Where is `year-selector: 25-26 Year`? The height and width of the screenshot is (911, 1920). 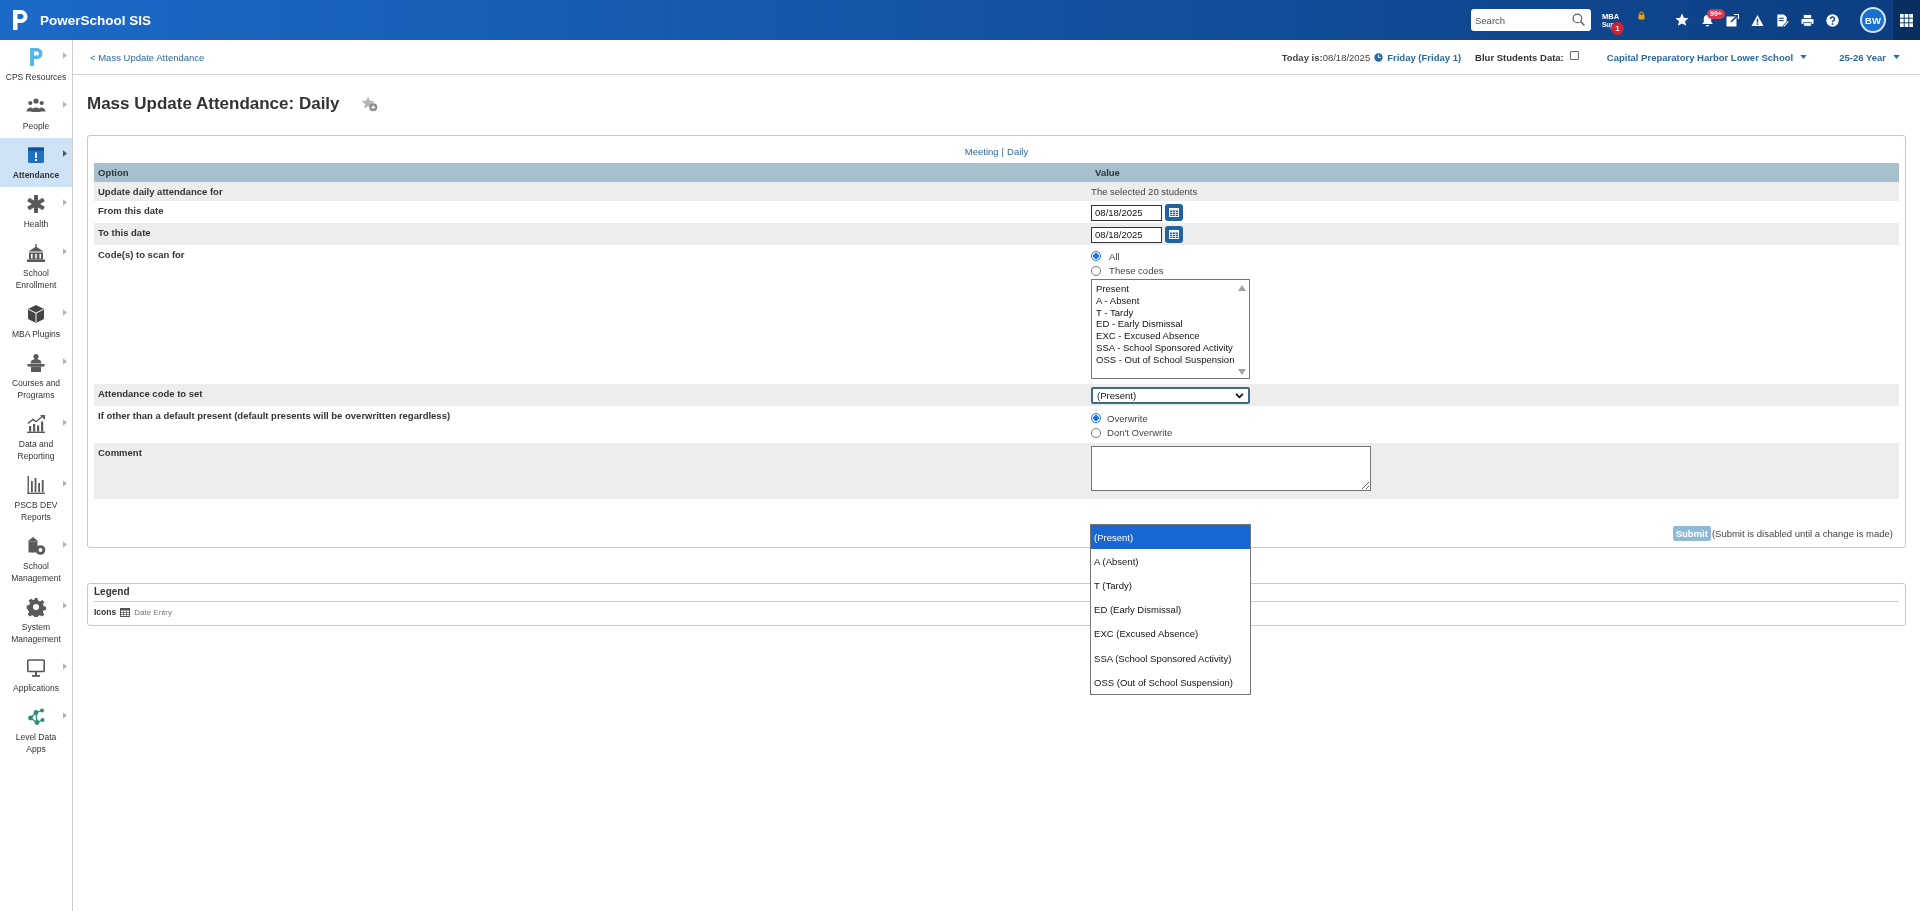 year-selector: 25-26 Year is located at coordinates (1862, 57).